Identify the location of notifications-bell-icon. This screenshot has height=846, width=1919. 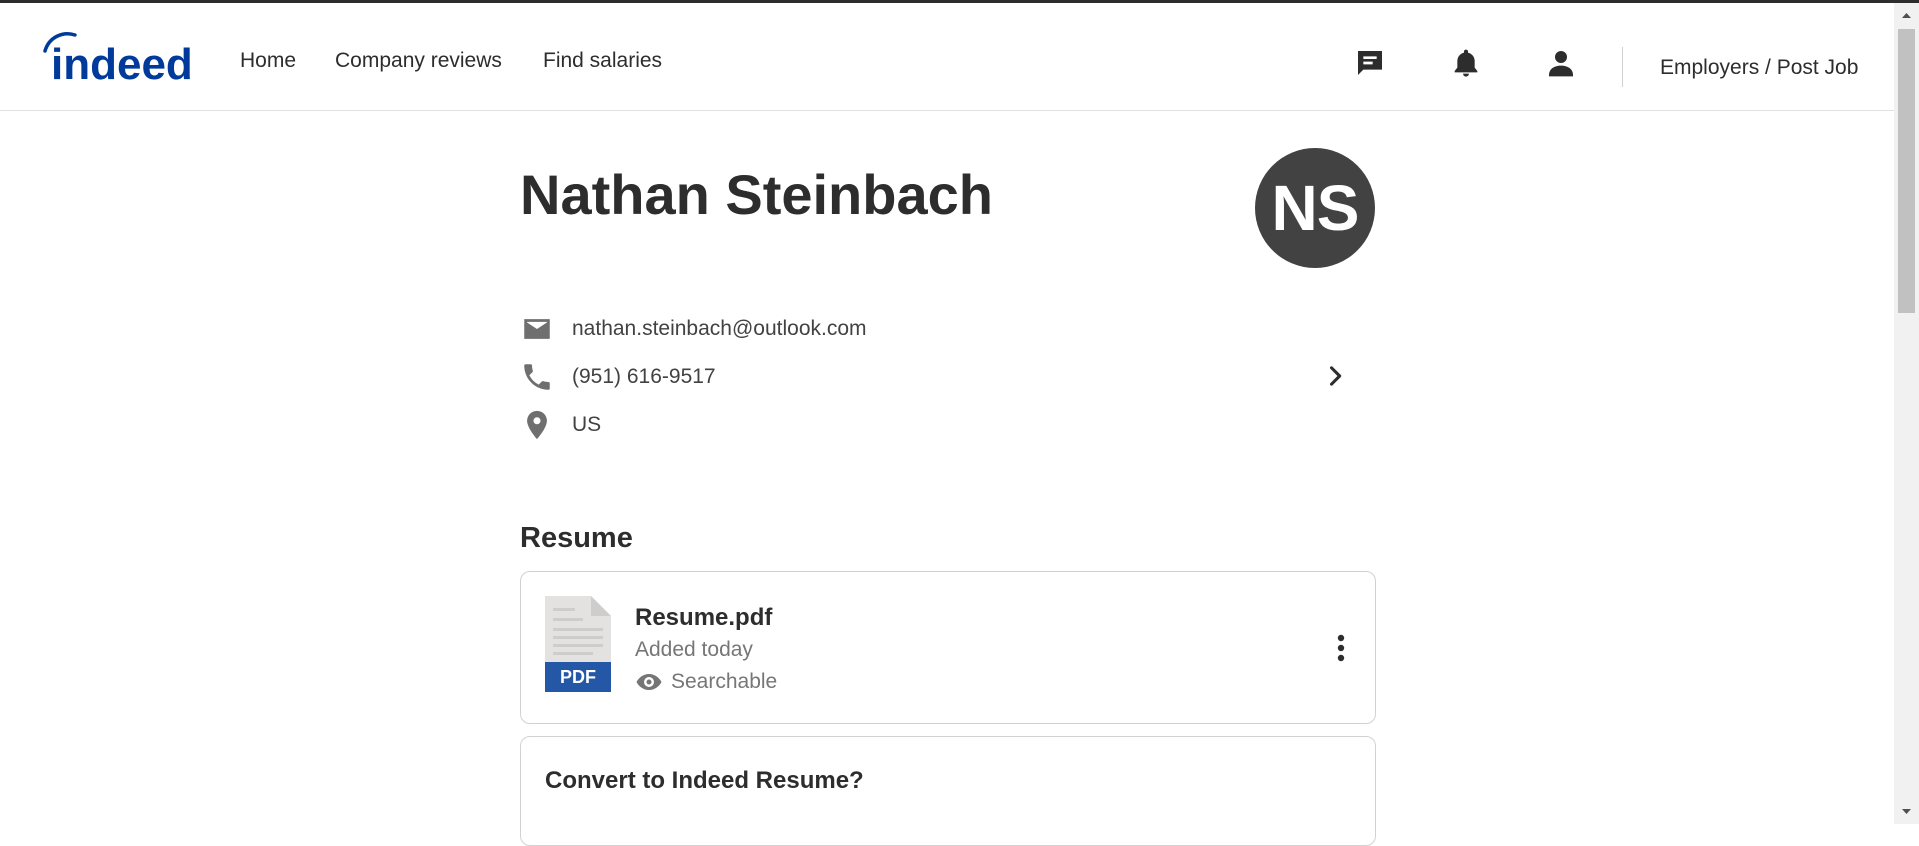
(1466, 63).